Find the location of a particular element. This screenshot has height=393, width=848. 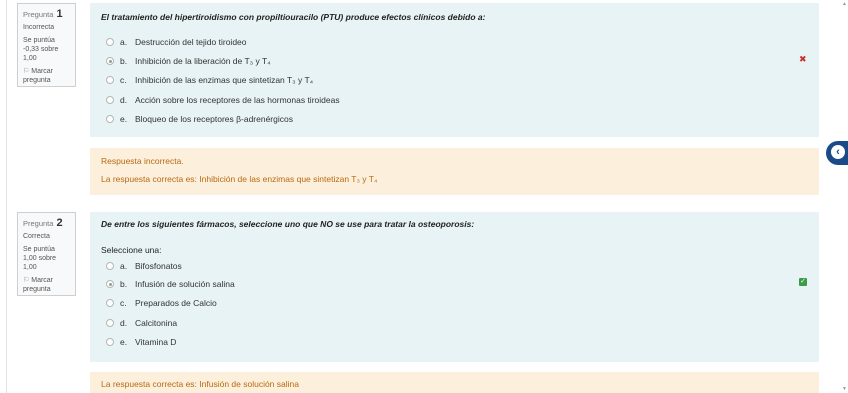

answer-option-b: b. Infusión de solución salina is located at coordinates (170, 284).